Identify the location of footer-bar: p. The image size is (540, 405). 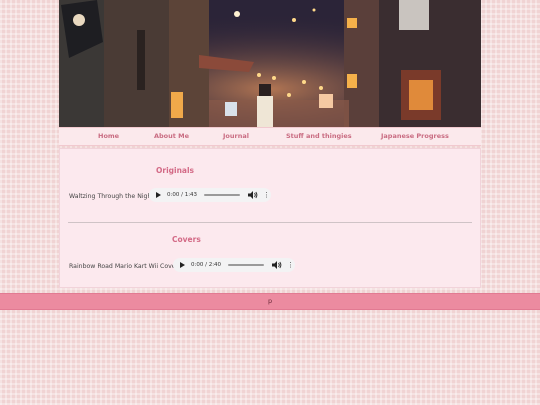
(270, 301).